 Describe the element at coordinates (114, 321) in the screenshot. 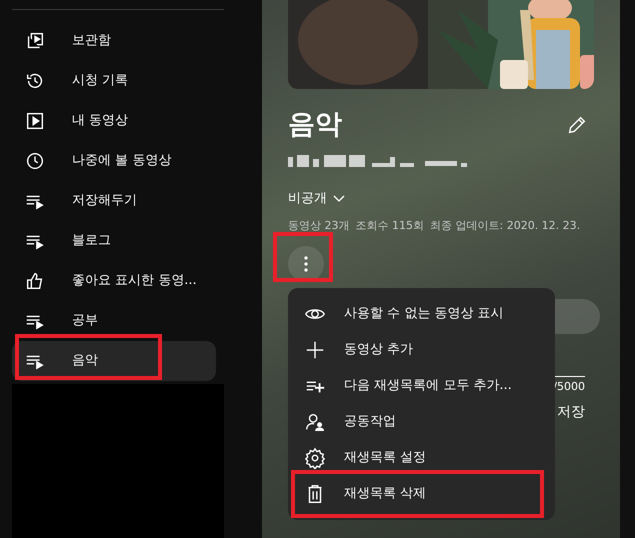

I see `sidebar-item: 공부` at that location.